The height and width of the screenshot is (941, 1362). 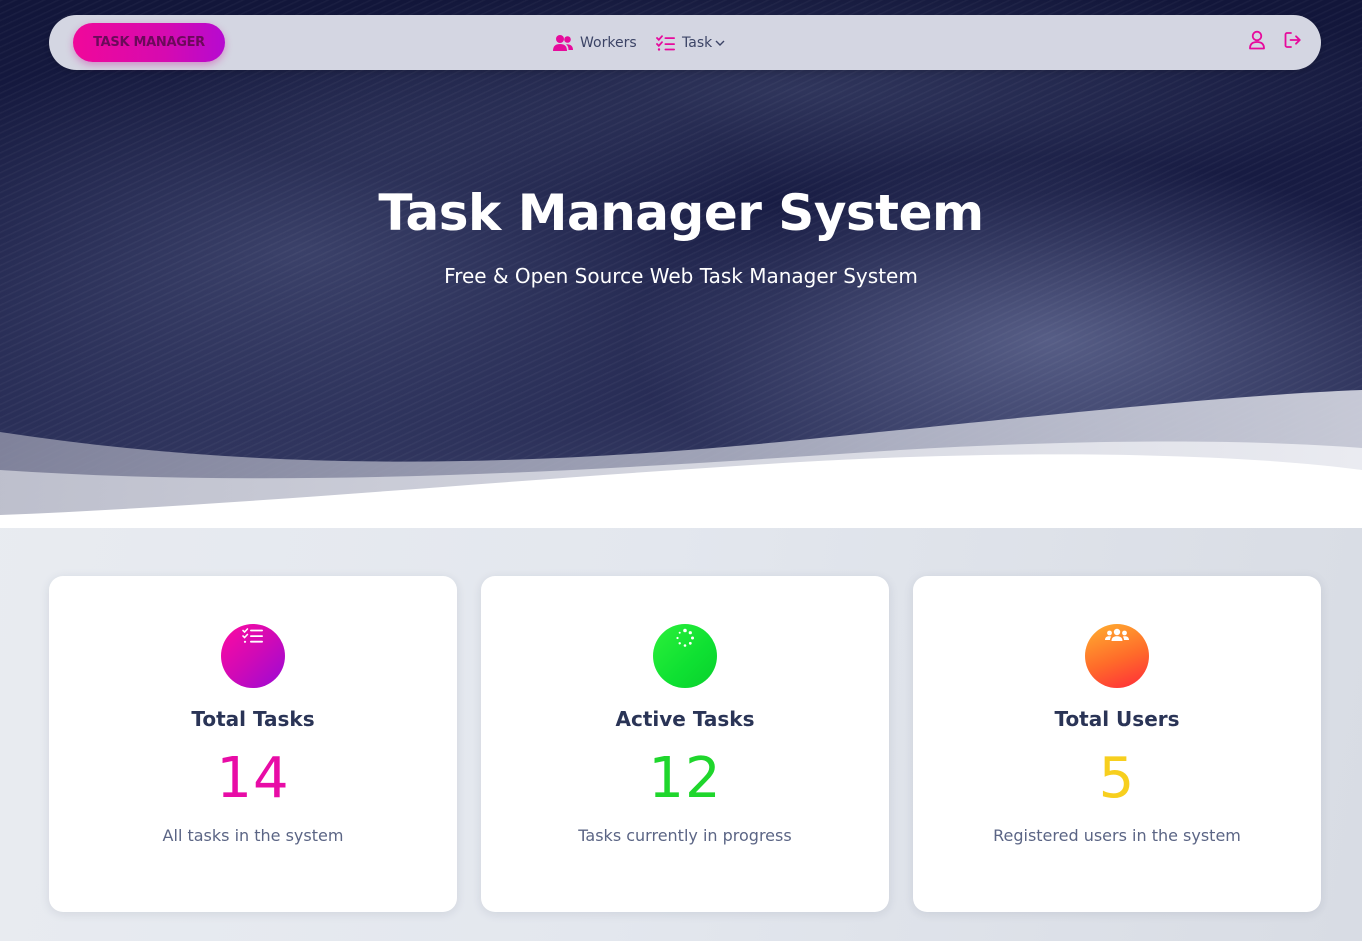 I want to click on stat-title: Total Users, so click(x=1117, y=719).